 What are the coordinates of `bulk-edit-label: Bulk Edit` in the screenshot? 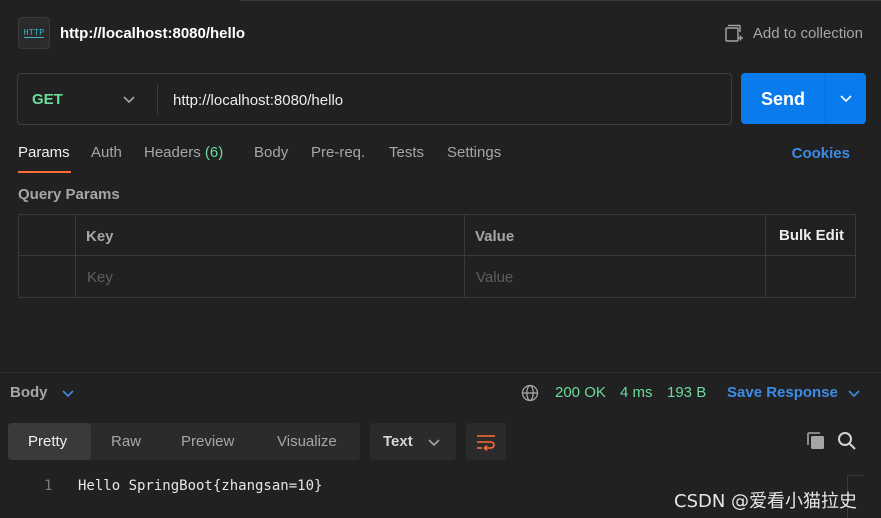 It's located at (812, 235).